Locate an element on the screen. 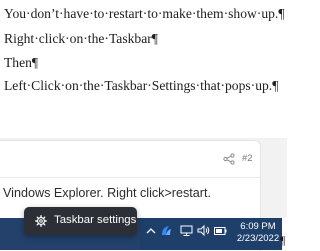 The height and width of the screenshot is (251, 320). spacer is located at coordinates (143, 129).